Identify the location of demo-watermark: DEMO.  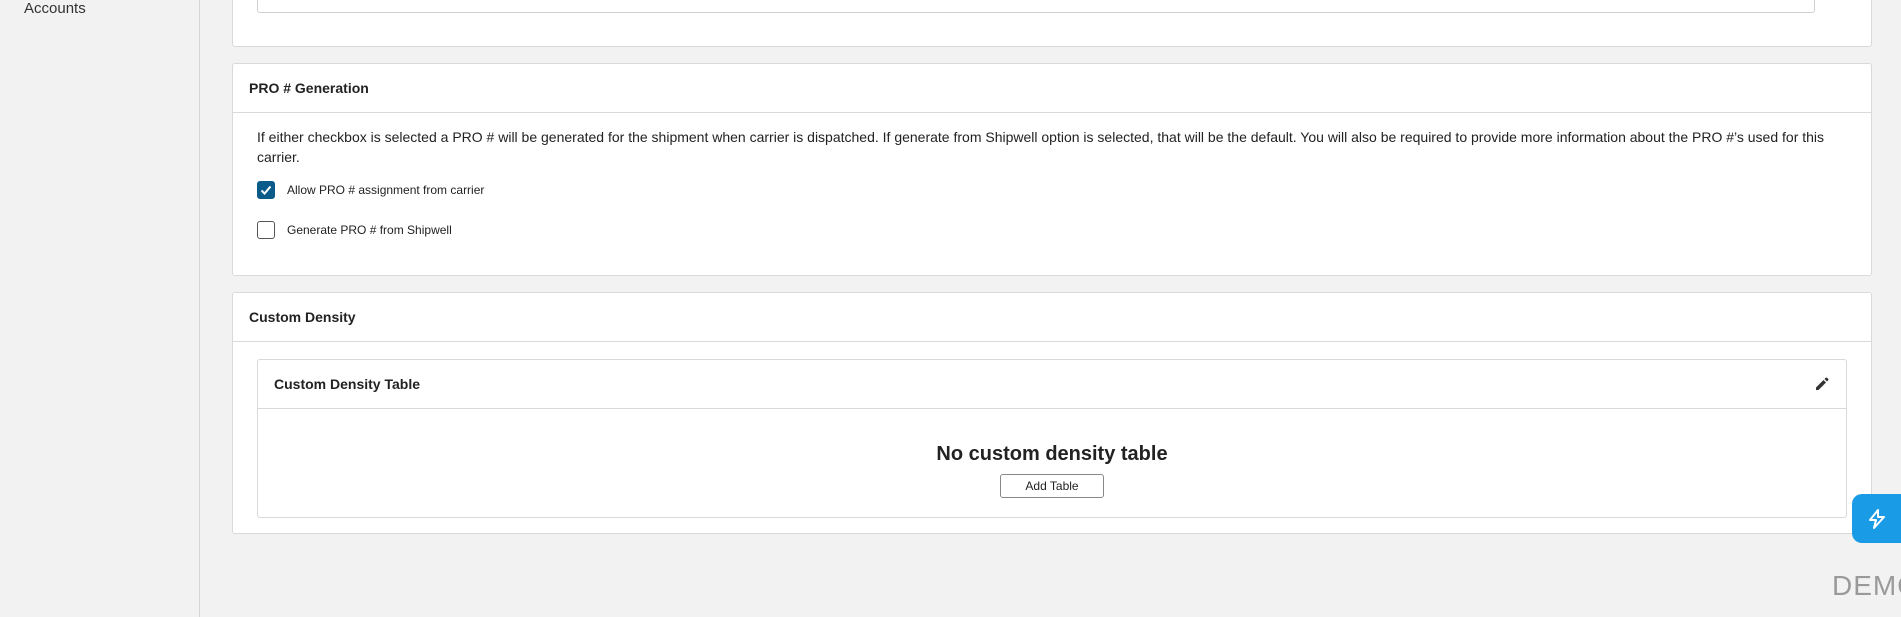
(1866, 585).